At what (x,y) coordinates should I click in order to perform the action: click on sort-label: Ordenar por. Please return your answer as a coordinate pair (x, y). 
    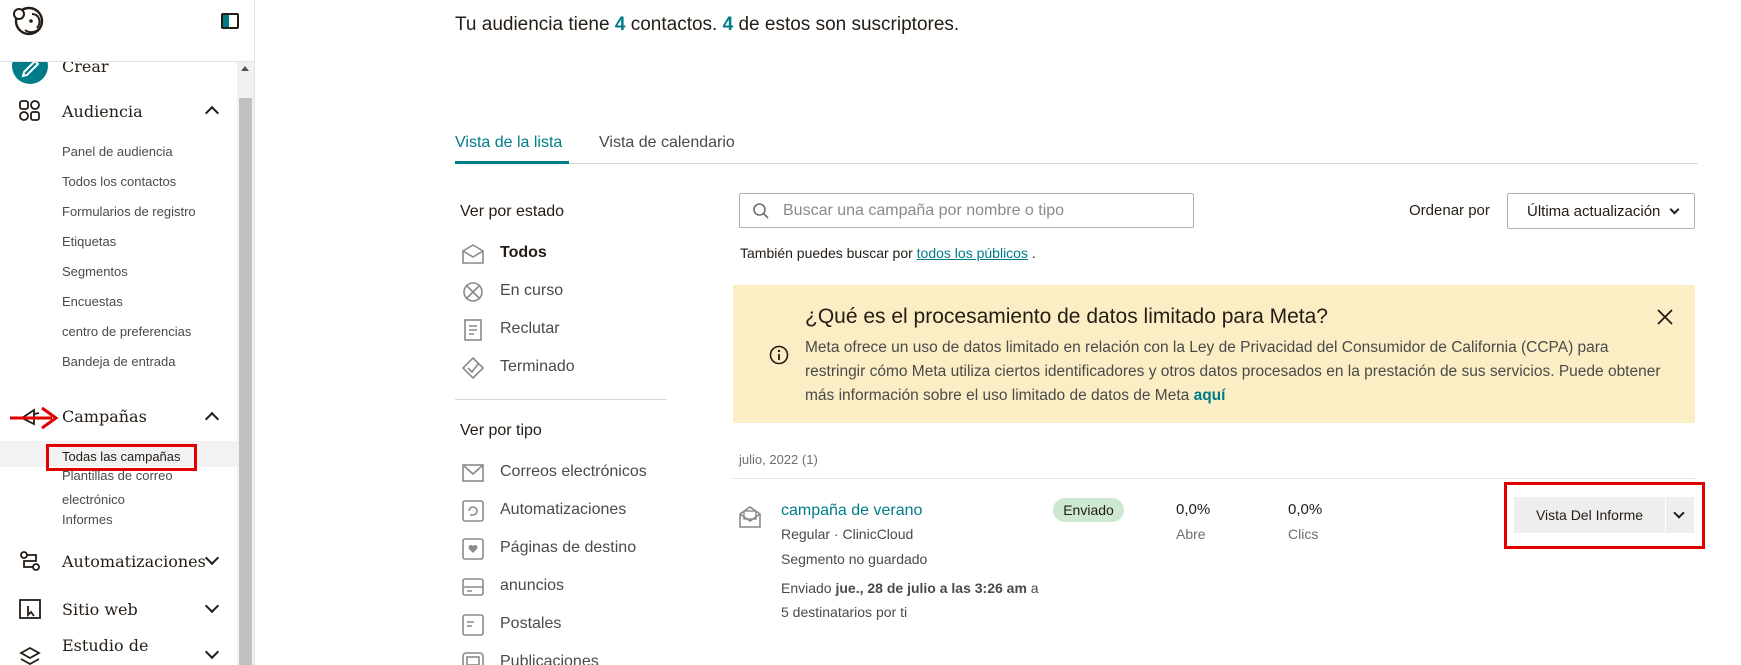
    Looking at the image, I should click on (1449, 210).